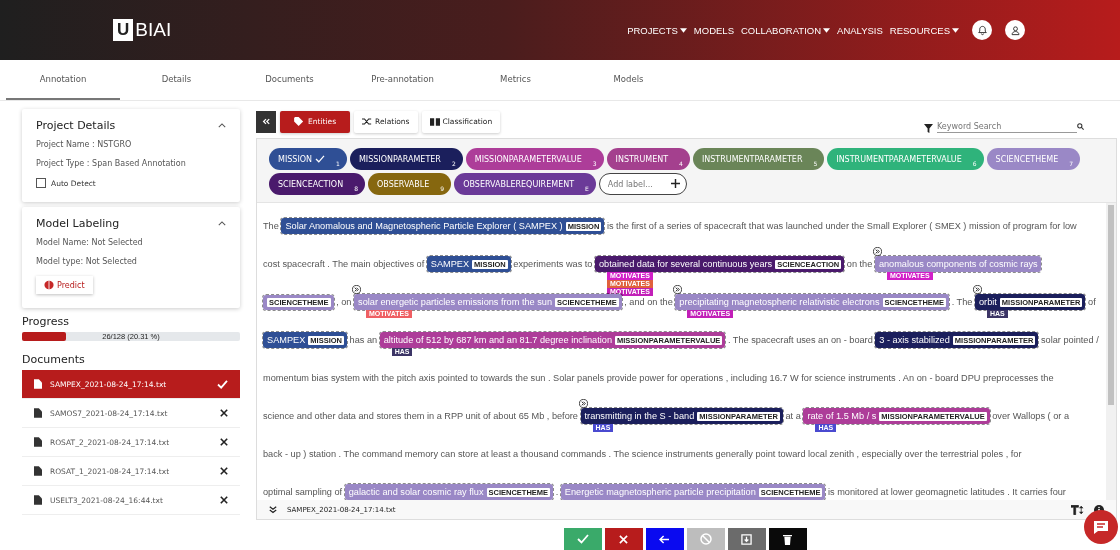 The image size is (1120, 550). I want to click on delete-button, so click(787, 539).